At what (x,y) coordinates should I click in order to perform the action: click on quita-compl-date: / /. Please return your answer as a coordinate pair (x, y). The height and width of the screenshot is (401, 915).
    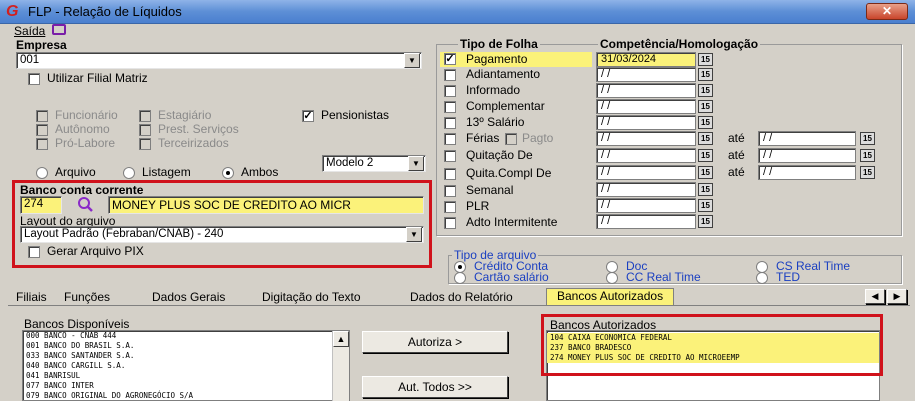
    Looking at the image, I should click on (646, 172).